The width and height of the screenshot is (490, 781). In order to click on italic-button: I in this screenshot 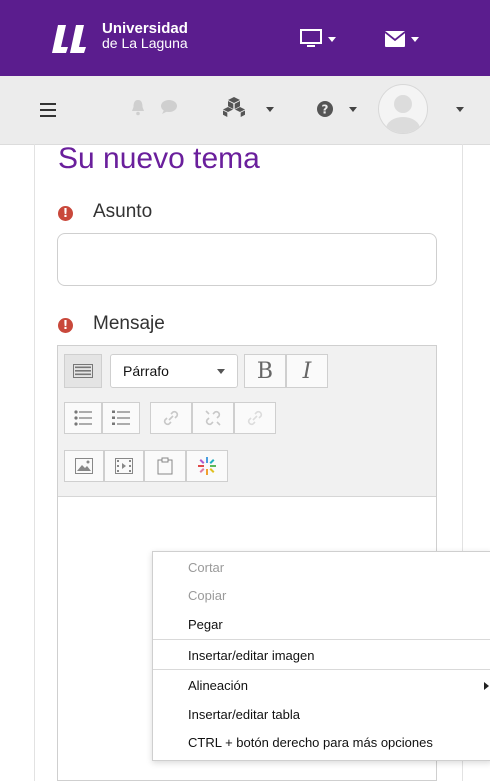, I will do `click(307, 371)`.